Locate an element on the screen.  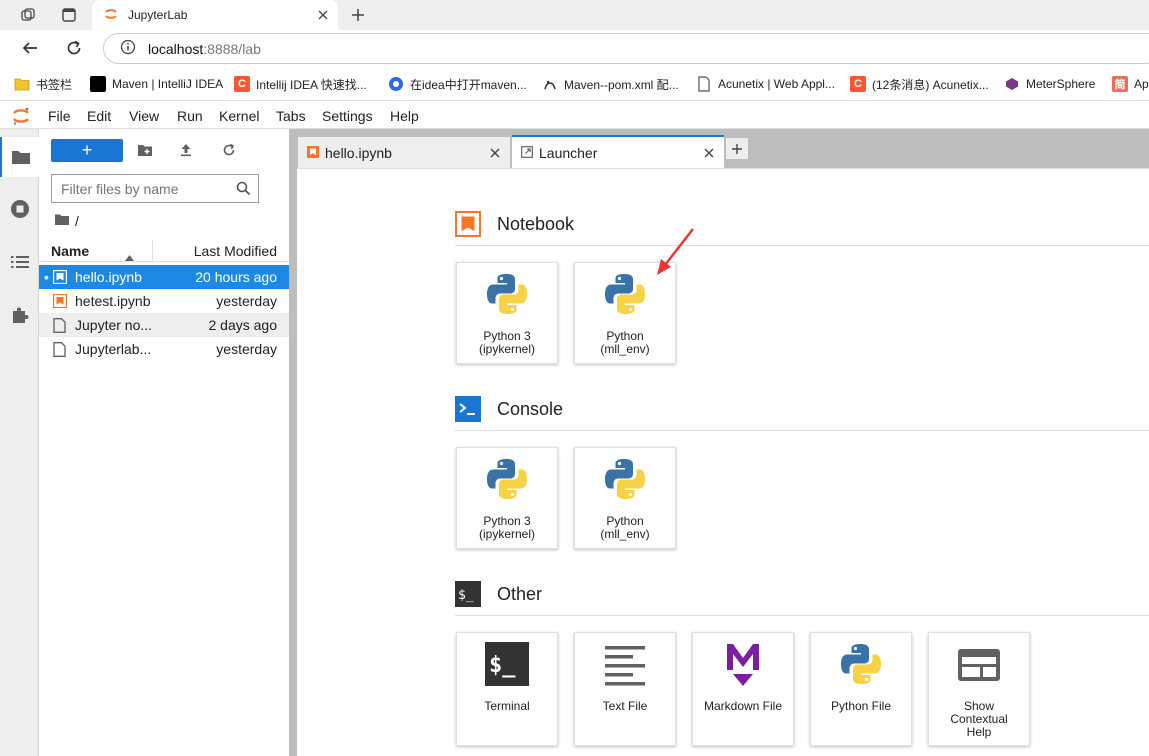
new-launcher-tab-button is located at coordinates (737, 148).